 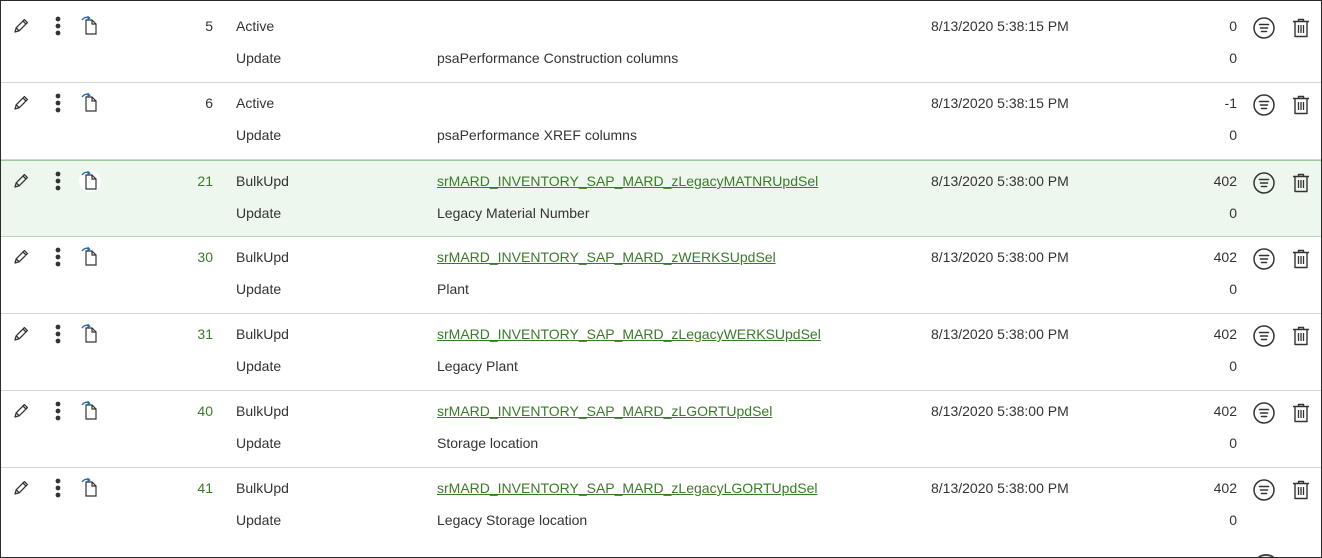 What do you see at coordinates (209, 103) in the screenshot?
I see `sequence-number: 6` at bounding box center [209, 103].